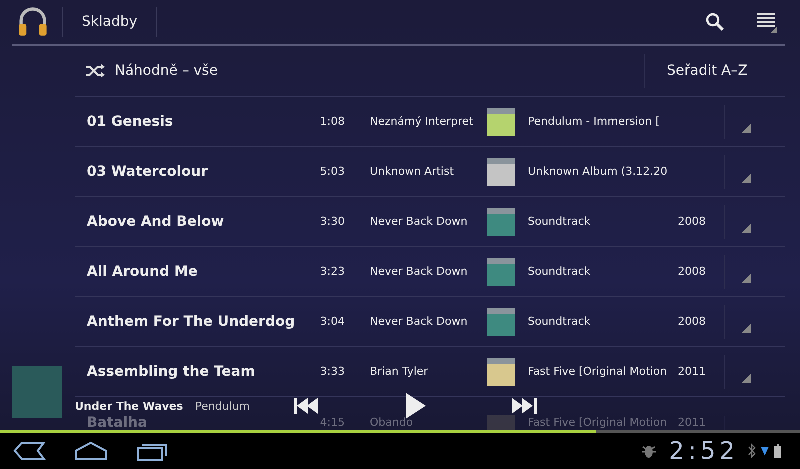 Image resolution: width=800 pixels, height=469 pixels. Describe the element at coordinates (332, 121) in the screenshot. I see `song-duration: 1:08` at that location.